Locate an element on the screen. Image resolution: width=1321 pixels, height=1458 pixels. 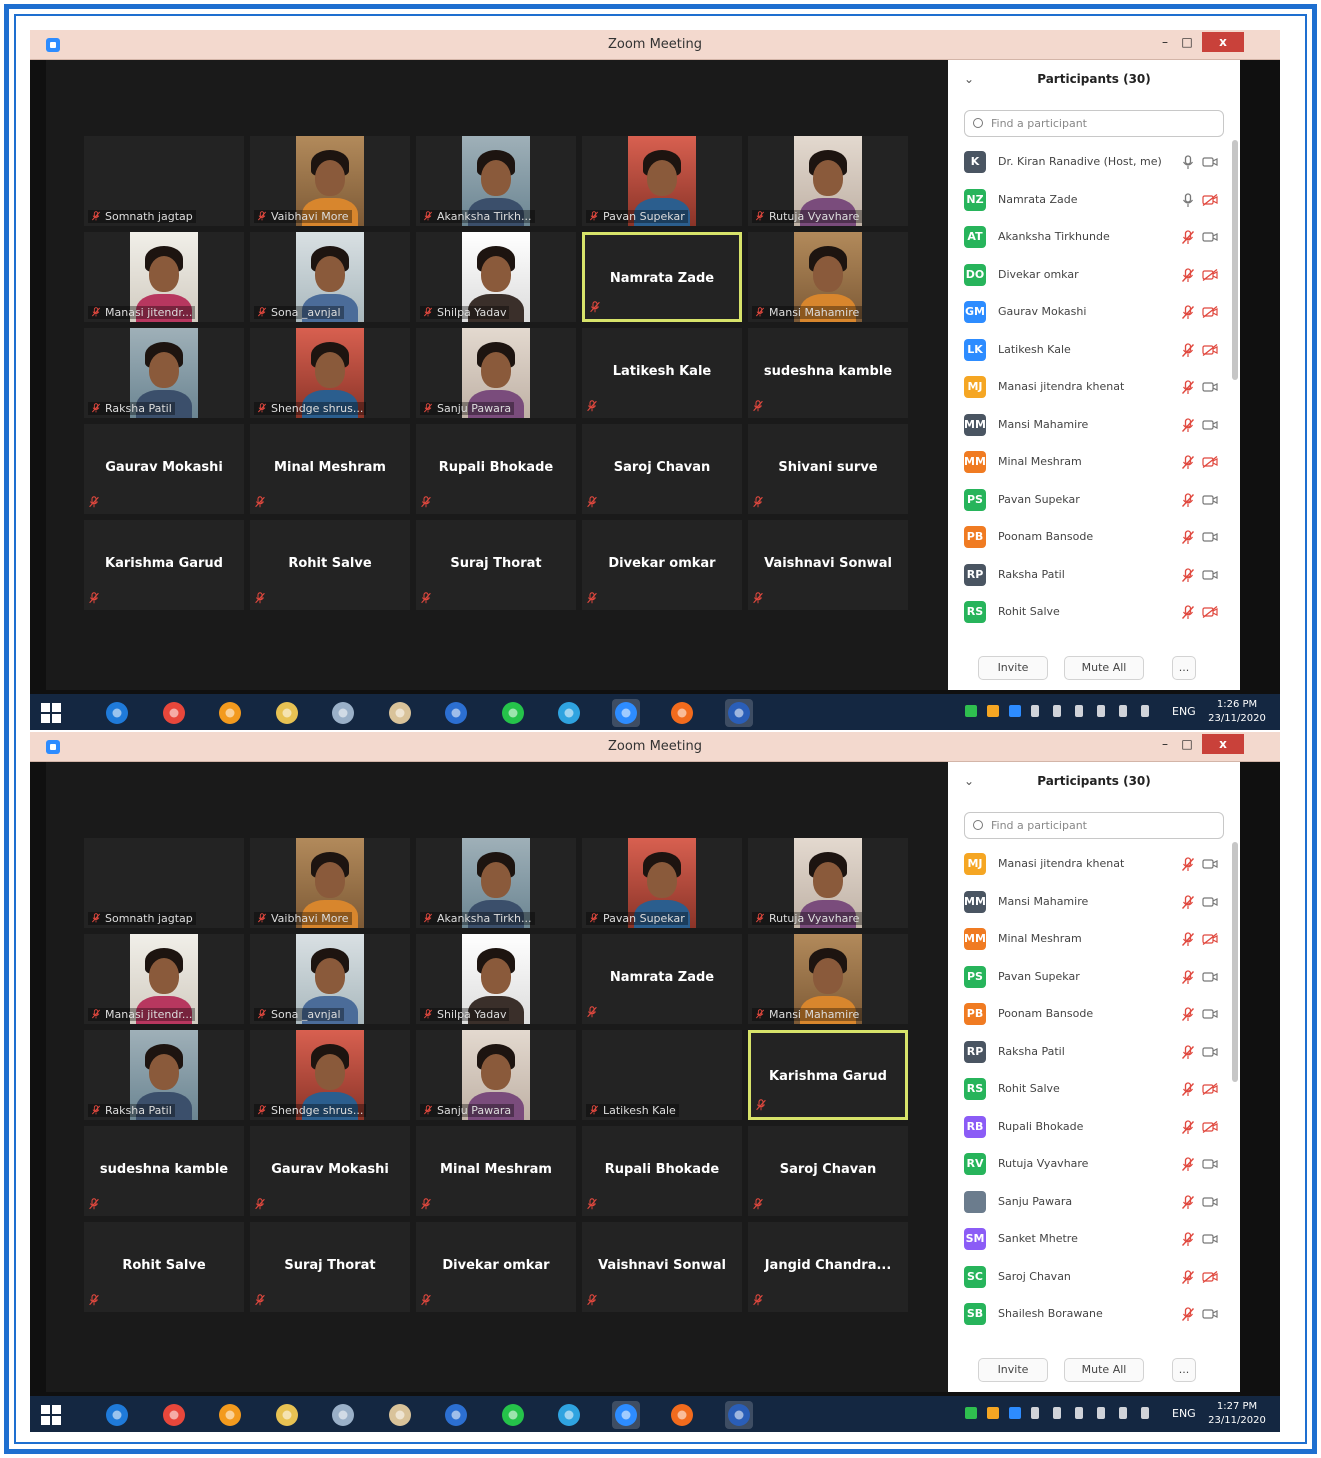
clock: 1:27 PM 23/11/2020 is located at coordinates (1237, 1414).